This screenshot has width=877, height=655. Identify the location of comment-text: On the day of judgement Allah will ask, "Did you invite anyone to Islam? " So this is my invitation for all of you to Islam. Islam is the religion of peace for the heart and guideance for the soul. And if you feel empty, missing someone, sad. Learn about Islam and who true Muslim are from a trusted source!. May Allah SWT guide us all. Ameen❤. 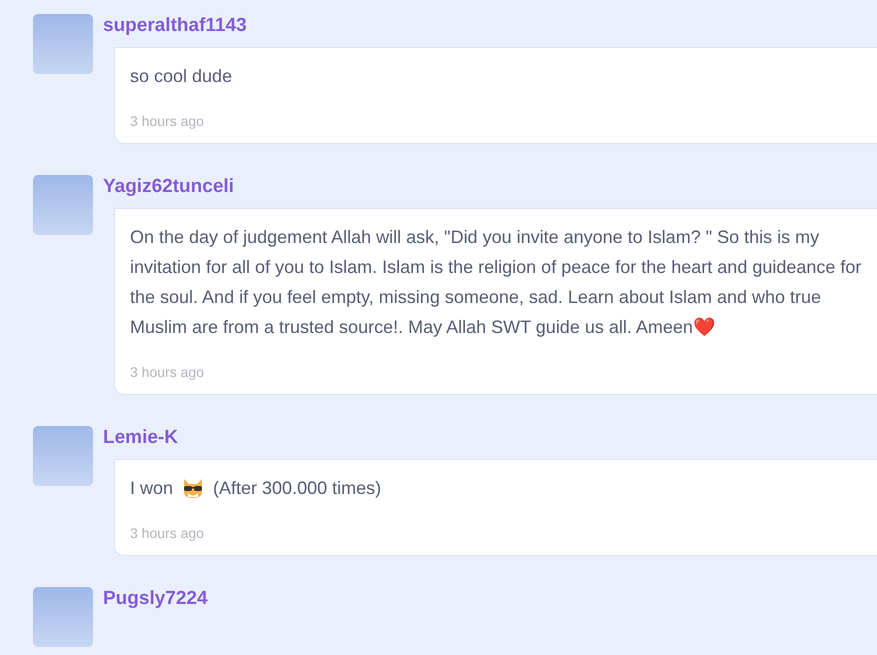
(496, 282).